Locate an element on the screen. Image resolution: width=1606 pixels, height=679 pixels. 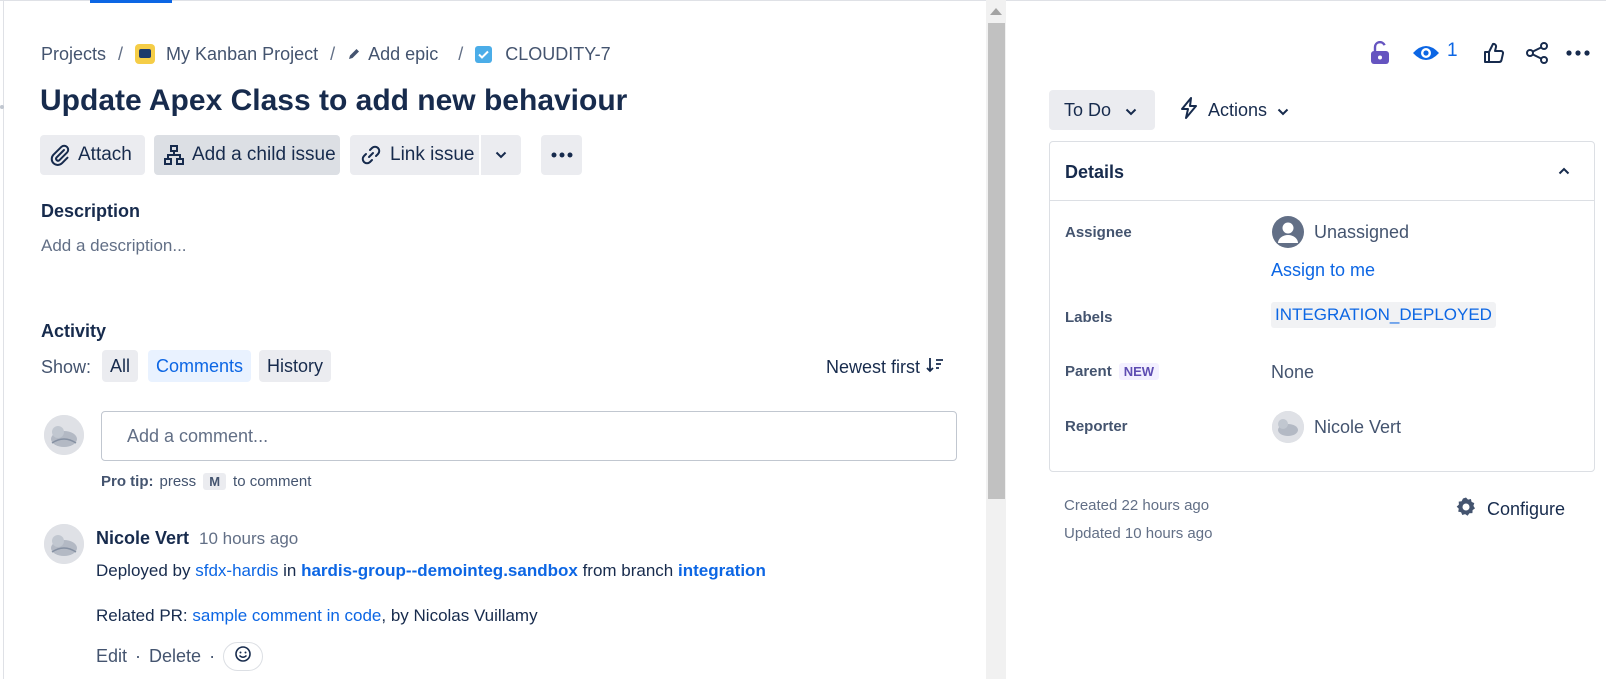
add-child-issue-button: Add a child issue is located at coordinates (247, 155).